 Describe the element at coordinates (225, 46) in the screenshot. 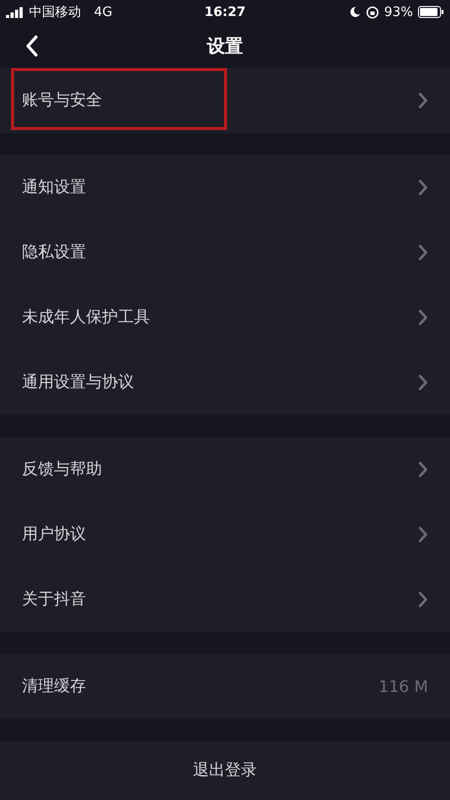

I see `page-title: 设置` at that location.